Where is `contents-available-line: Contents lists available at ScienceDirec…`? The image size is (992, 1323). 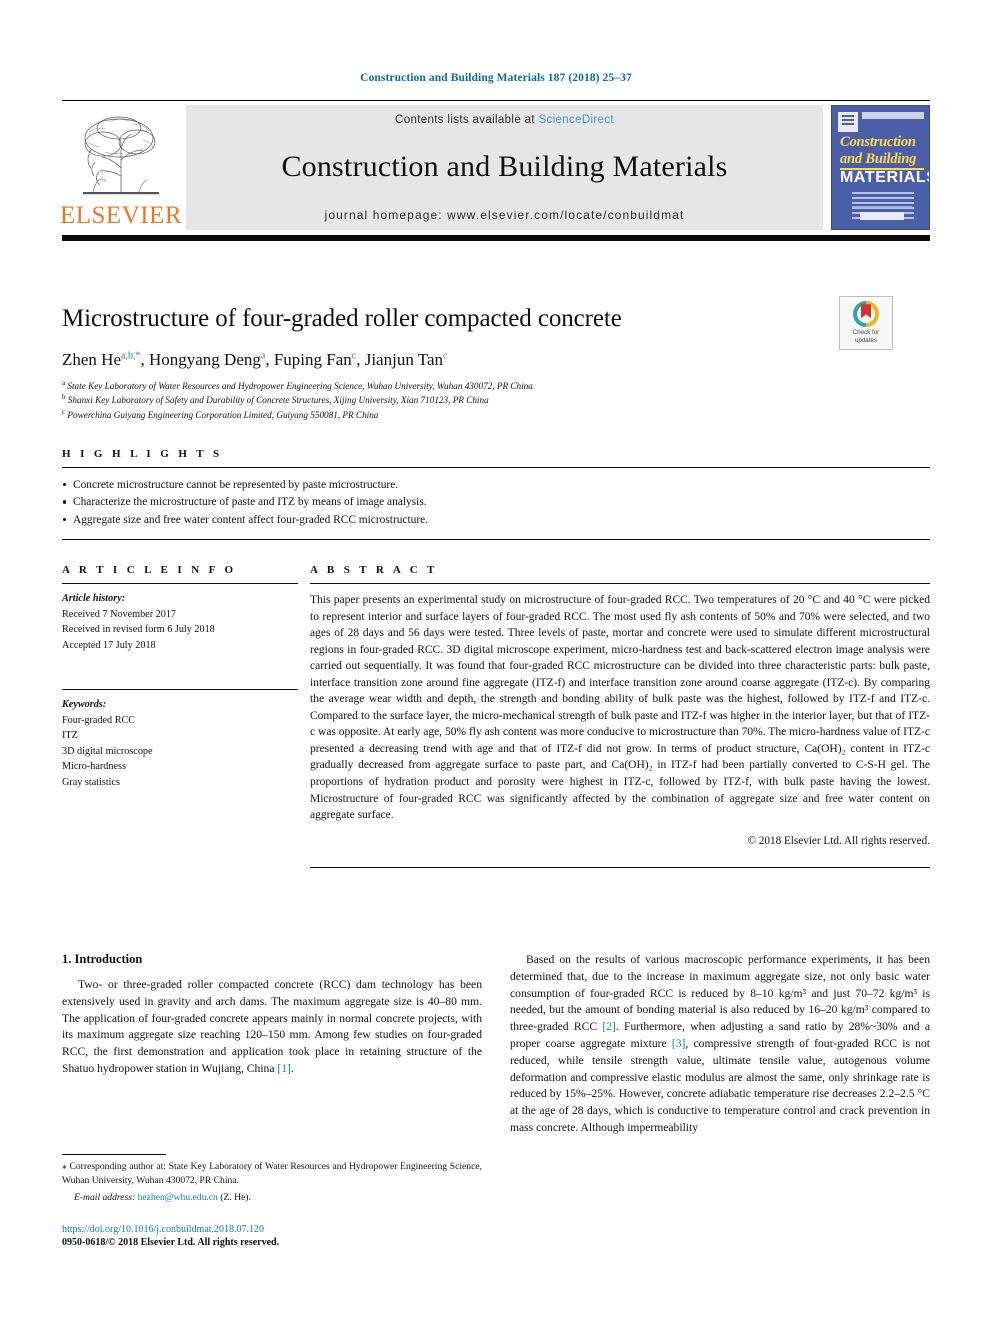 contents-available-line: Contents lists available at ScienceDirec… is located at coordinates (504, 120).